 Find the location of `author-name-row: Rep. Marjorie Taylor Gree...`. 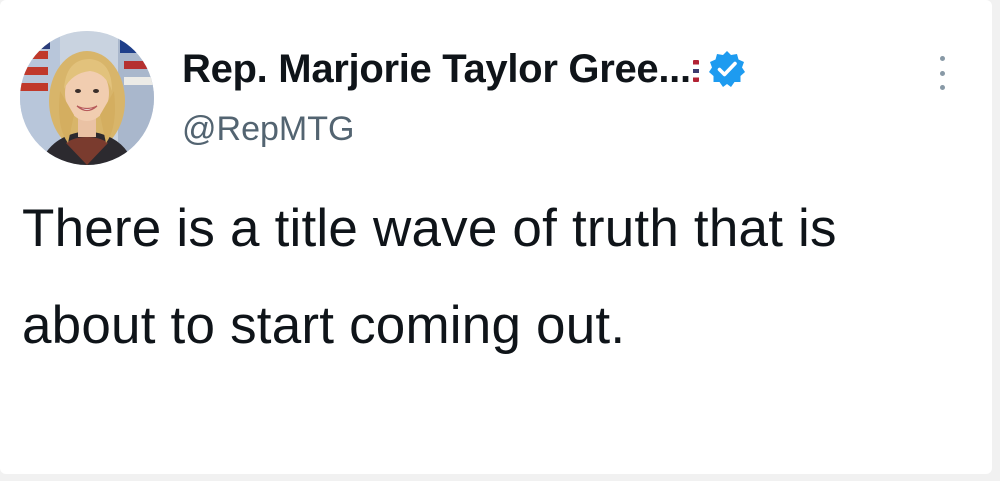

author-name-row: Rep. Marjorie Taylor Gree... is located at coordinates (464, 69).